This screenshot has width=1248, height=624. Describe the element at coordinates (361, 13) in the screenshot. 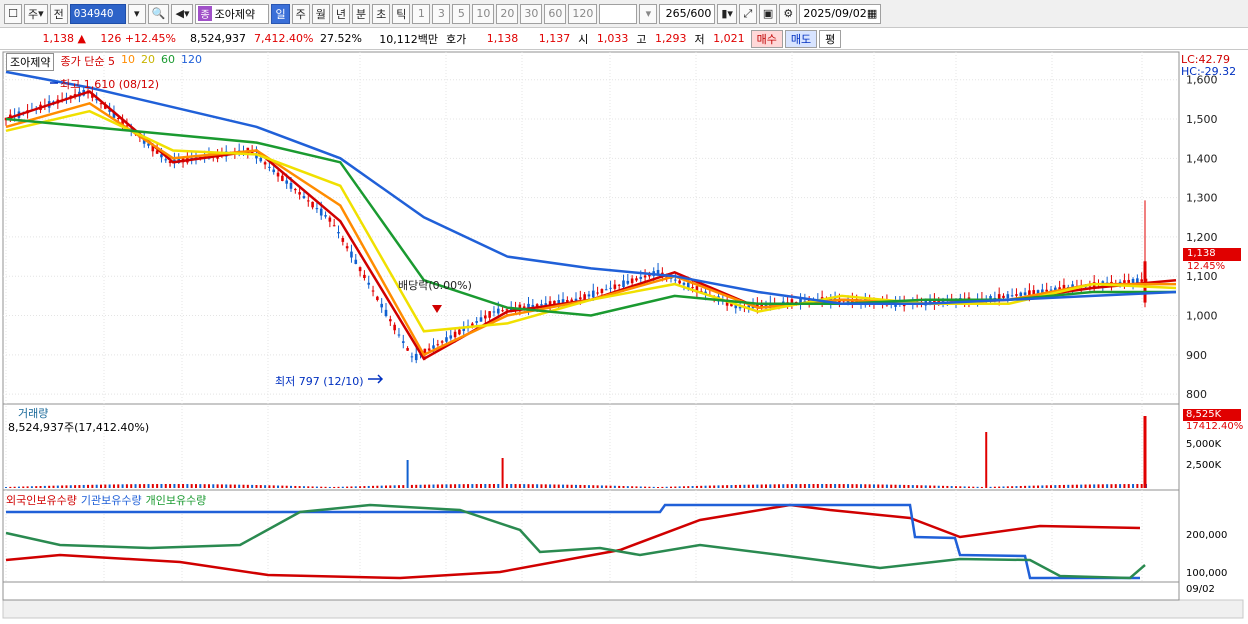

I see `period-tab-minute: 분` at that location.